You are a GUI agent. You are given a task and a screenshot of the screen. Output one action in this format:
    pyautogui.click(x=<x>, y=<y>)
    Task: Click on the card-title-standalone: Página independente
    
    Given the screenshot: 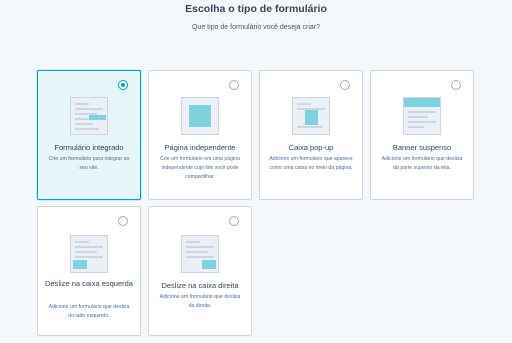 What is the action you would take?
    pyautogui.click(x=200, y=147)
    